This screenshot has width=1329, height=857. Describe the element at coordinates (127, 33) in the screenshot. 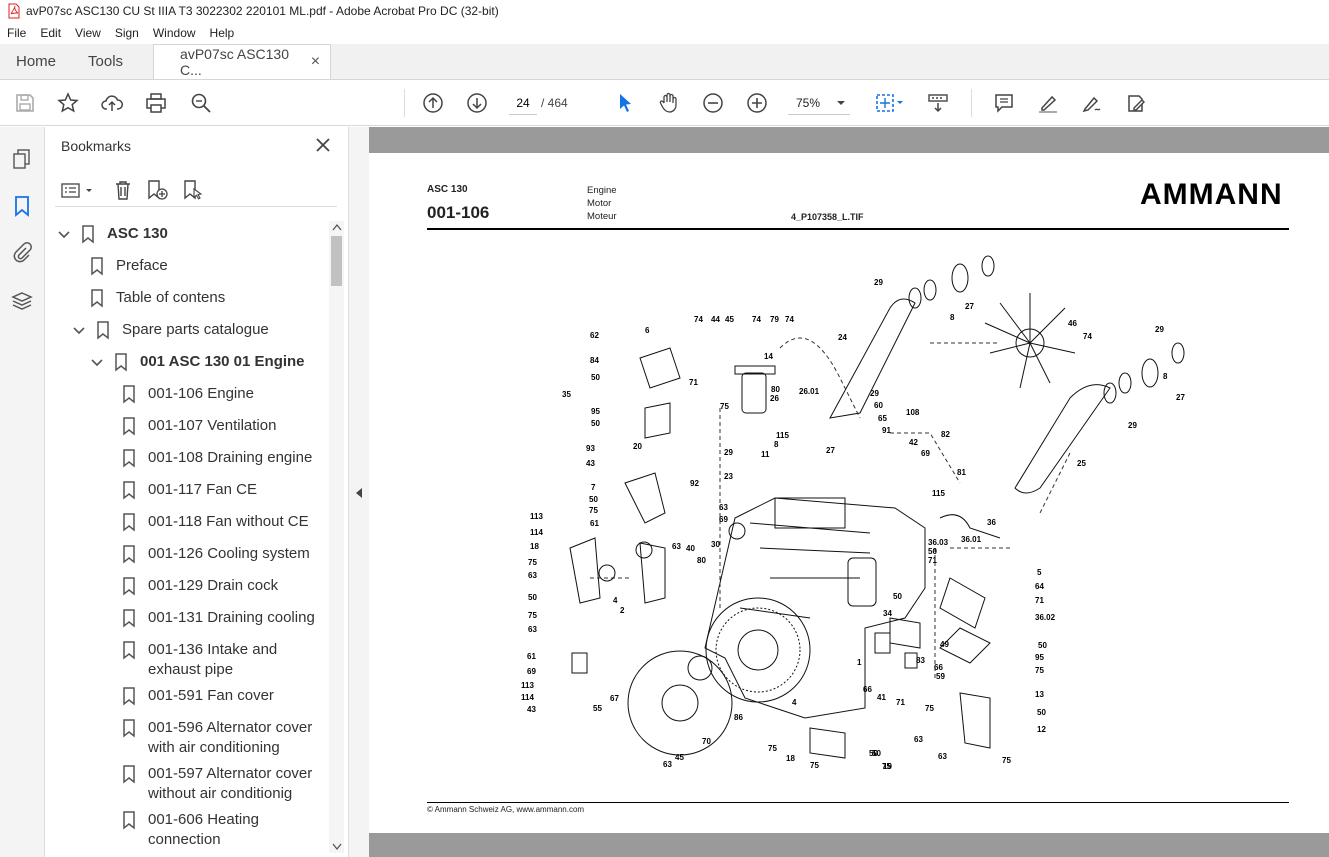

I see `menu-sign: Sign` at that location.